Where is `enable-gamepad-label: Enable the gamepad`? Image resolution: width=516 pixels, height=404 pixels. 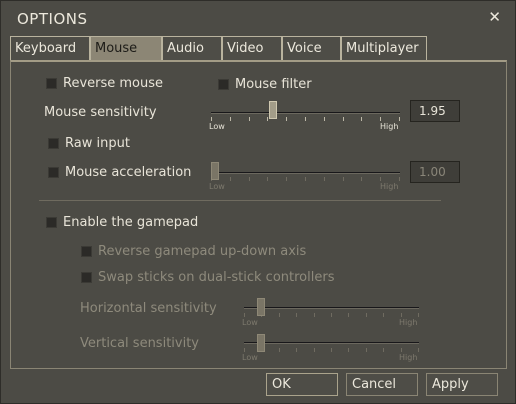 enable-gamepad-label: Enable the gamepad is located at coordinates (131, 222).